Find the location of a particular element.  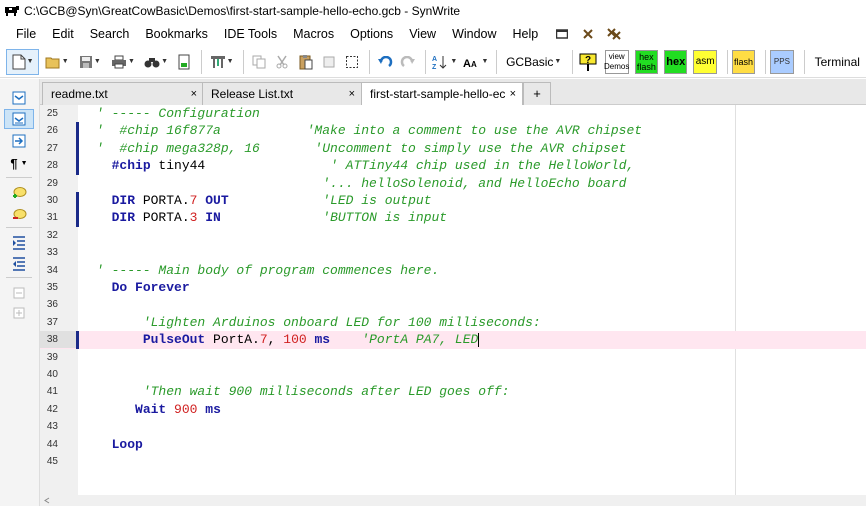

remove-comment-button is located at coordinates (19, 215).